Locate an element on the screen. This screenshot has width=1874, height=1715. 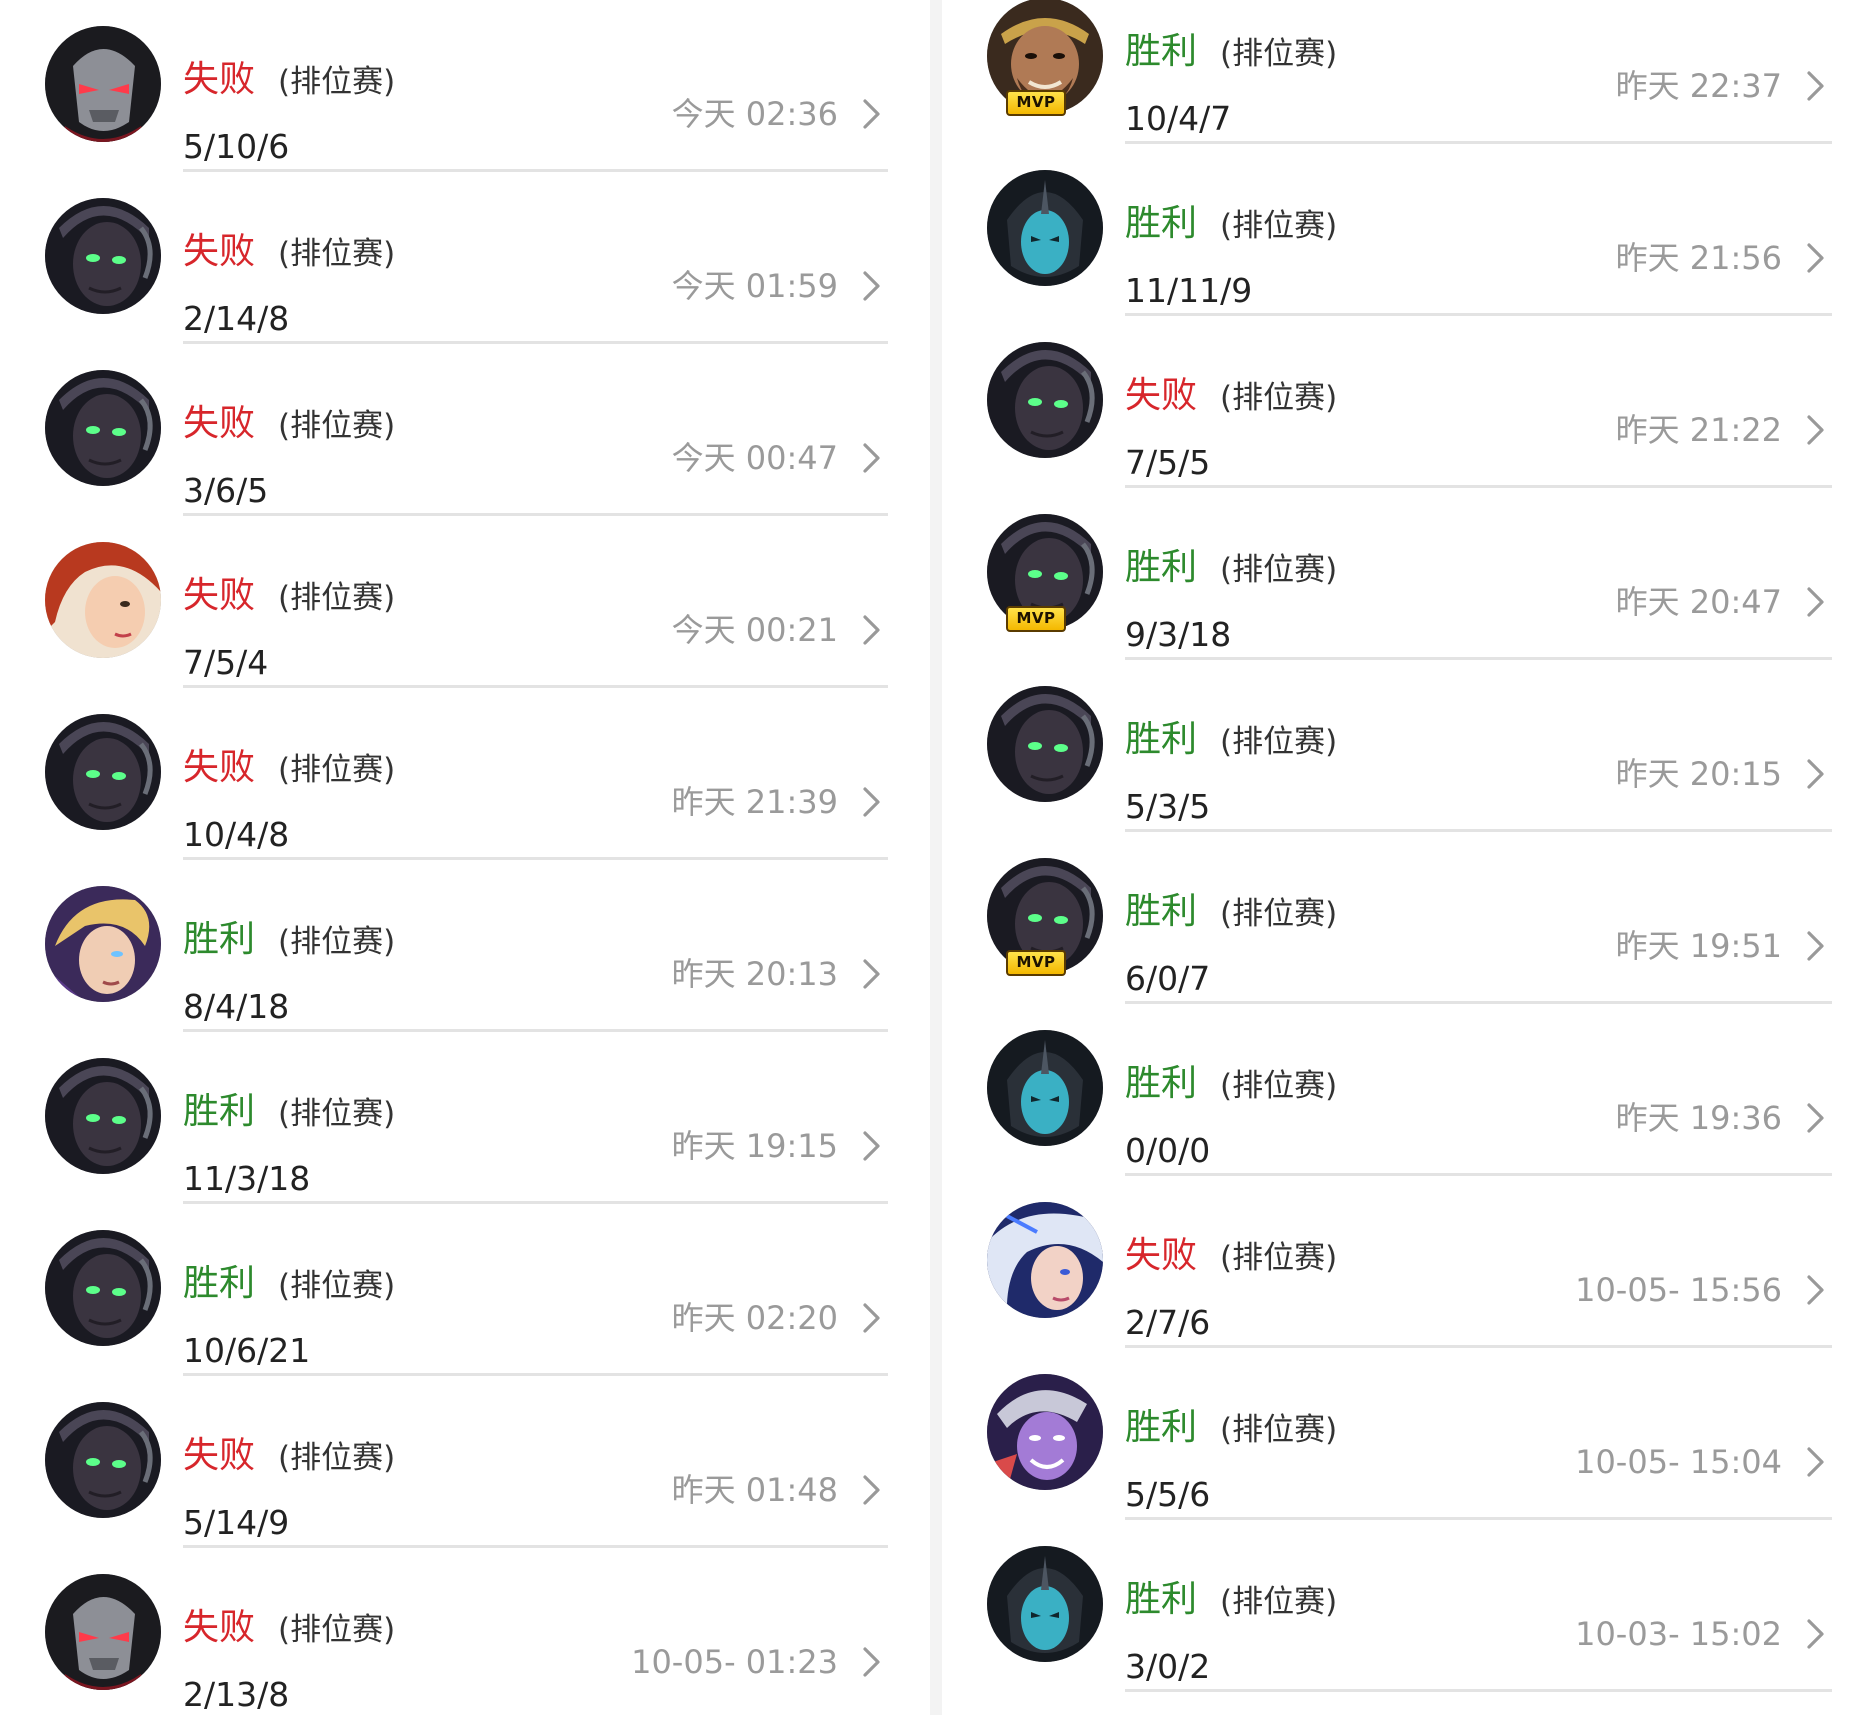
match-kda: 5/10/6 is located at coordinates (236, 146).